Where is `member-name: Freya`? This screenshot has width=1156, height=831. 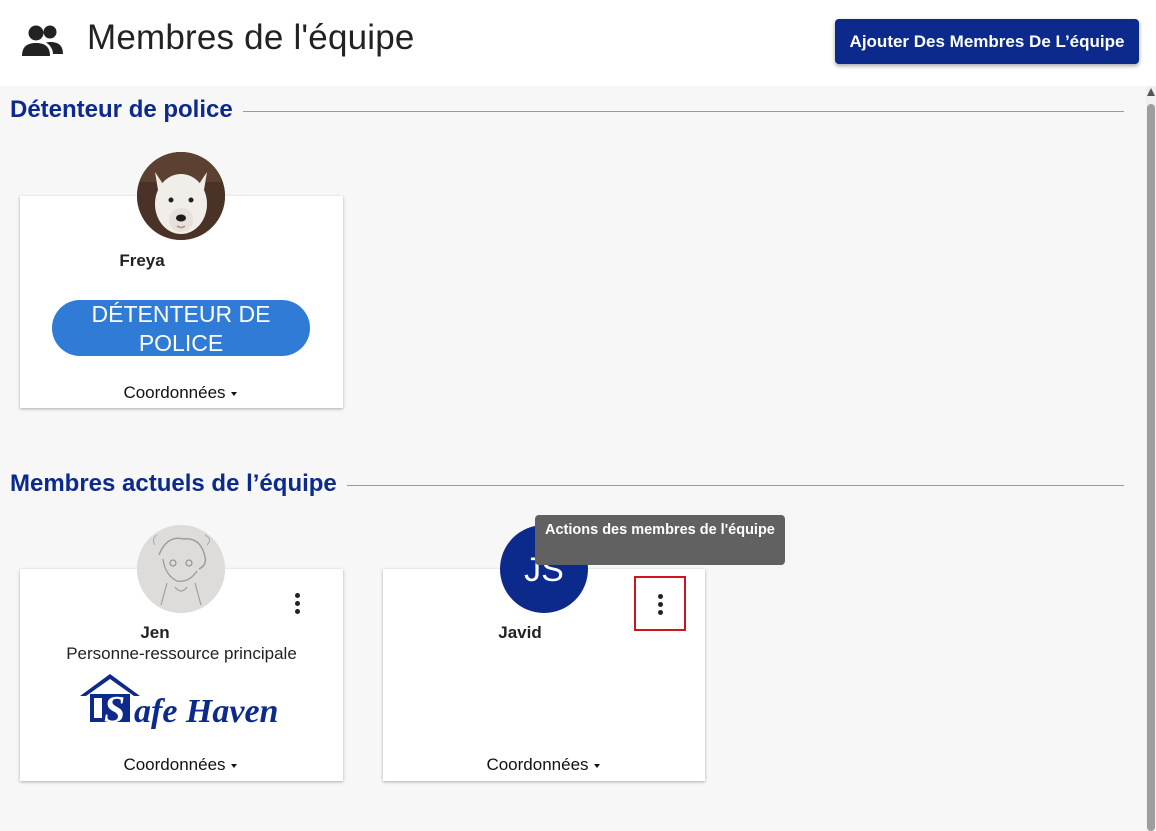 member-name: Freya is located at coordinates (142, 260).